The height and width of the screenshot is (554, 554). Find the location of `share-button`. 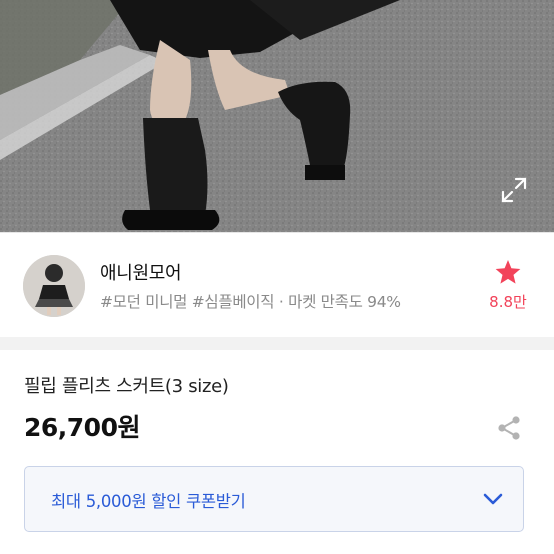

share-button is located at coordinates (509, 428).